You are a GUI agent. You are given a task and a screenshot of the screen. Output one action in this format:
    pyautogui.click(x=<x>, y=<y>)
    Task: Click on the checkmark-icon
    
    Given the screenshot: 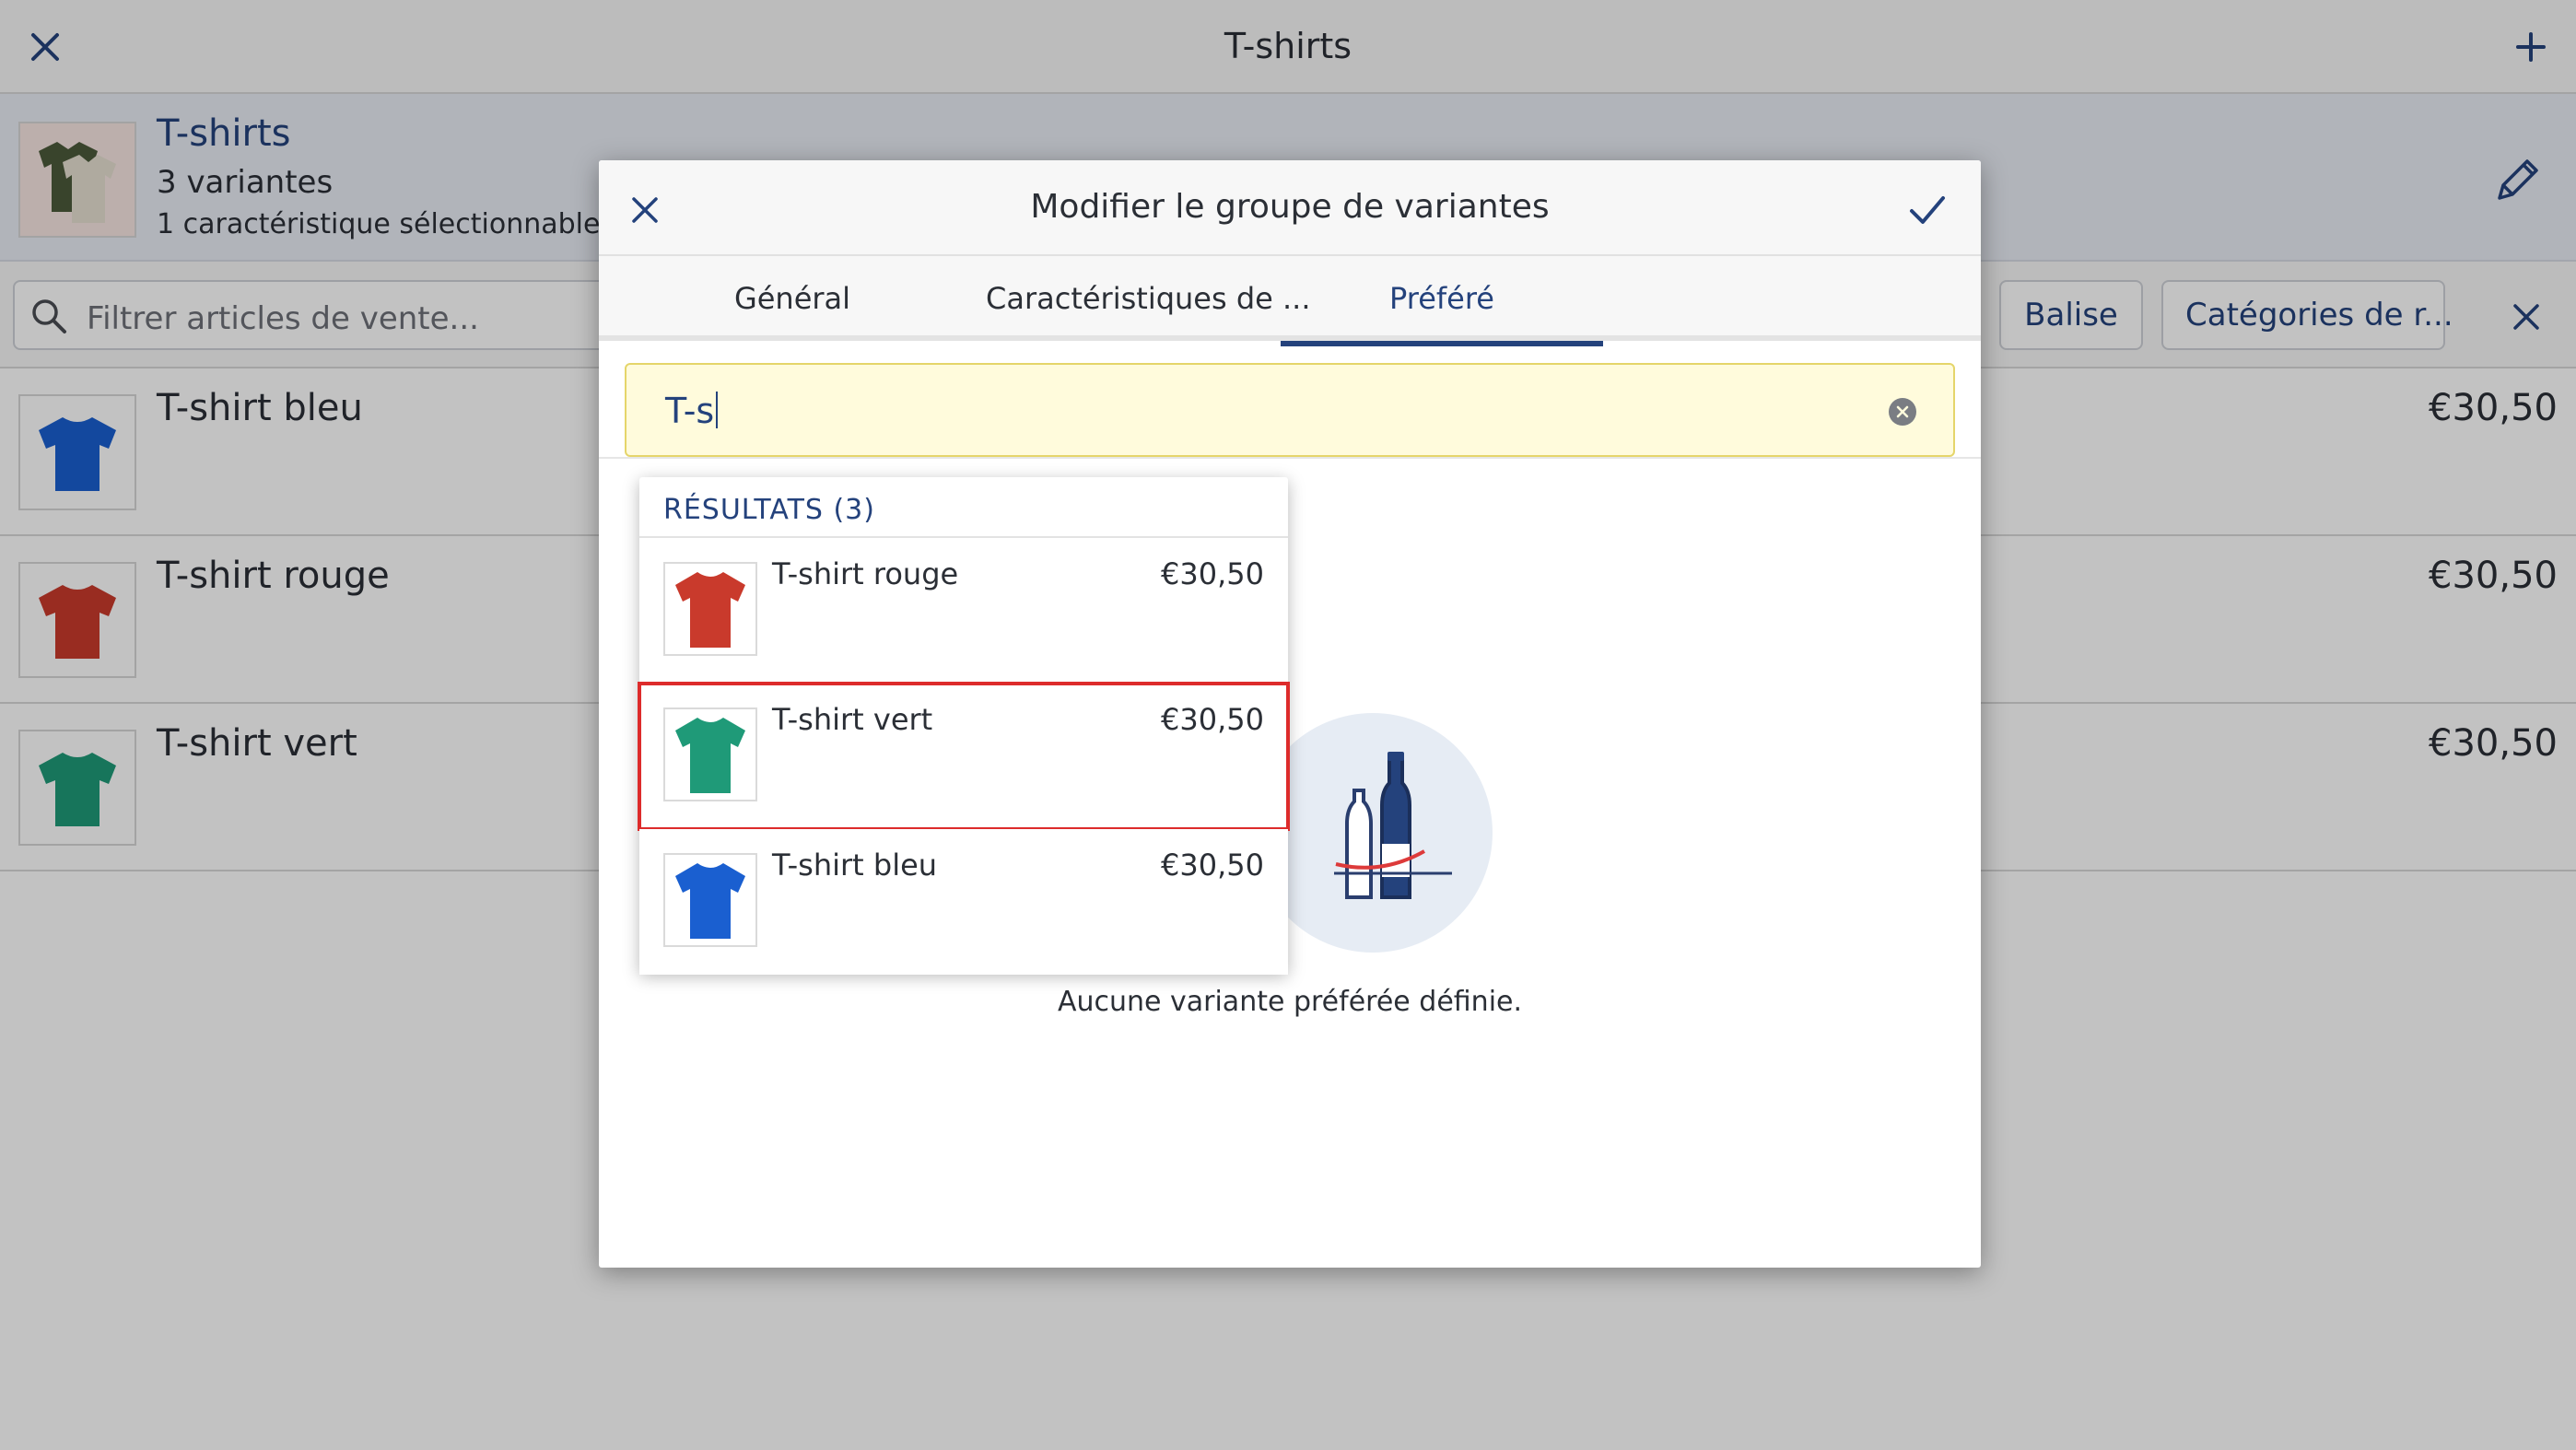 What is the action you would take?
    pyautogui.click(x=1927, y=210)
    